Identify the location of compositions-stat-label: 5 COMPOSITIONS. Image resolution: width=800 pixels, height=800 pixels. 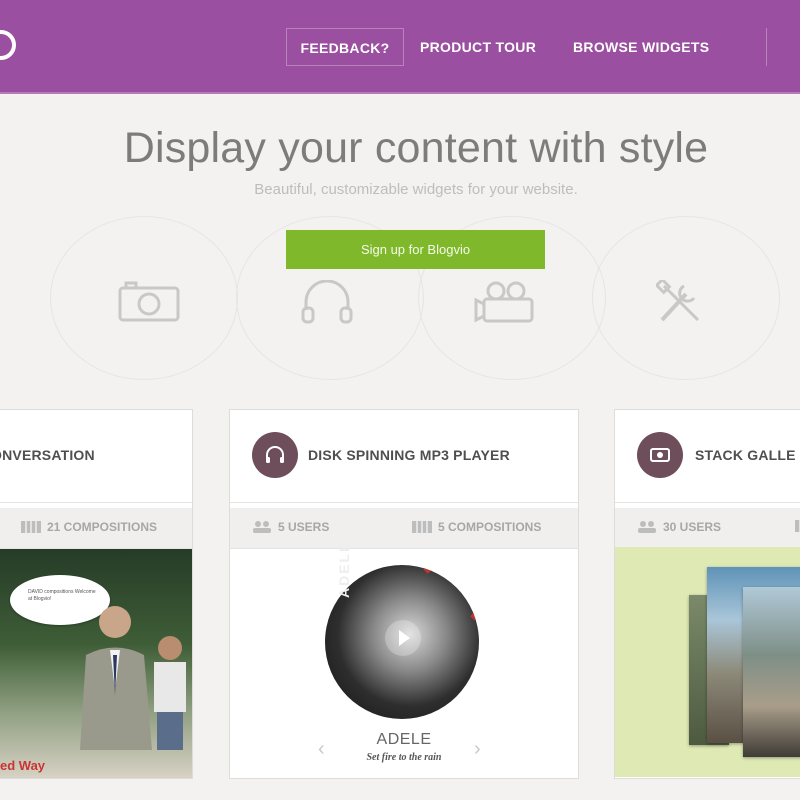
(490, 527).